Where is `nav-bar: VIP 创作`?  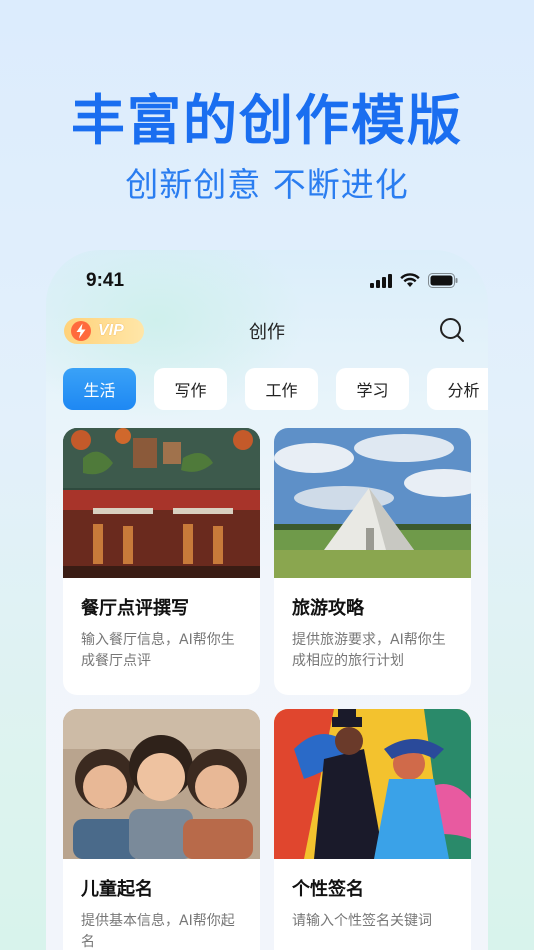
nav-bar: VIP 创作 is located at coordinates (267, 333).